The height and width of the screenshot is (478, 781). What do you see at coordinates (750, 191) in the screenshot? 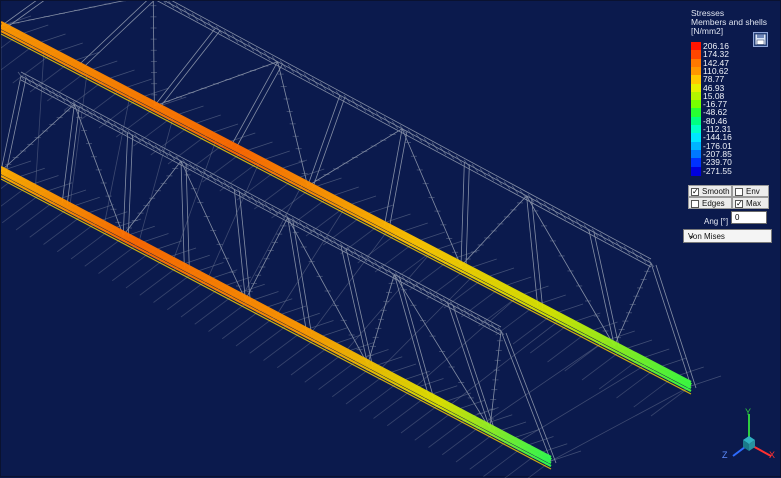
I see `env-checkbox: Env` at bounding box center [750, 191].